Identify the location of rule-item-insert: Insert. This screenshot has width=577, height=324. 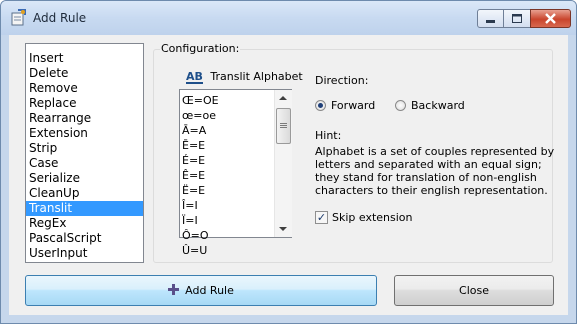
(84, 58).